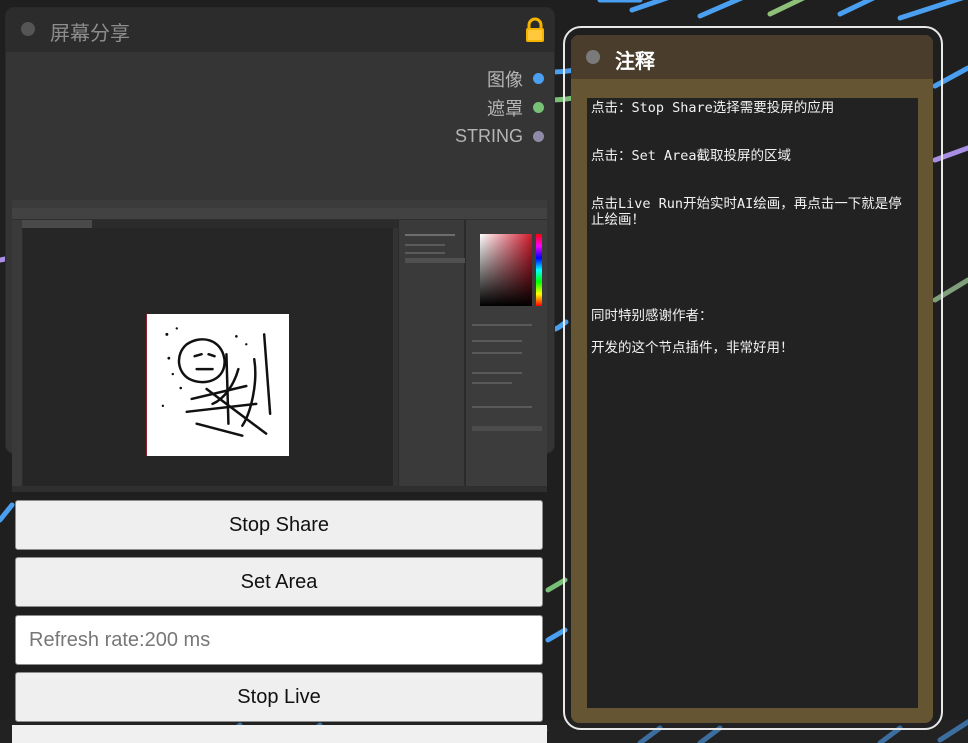  I want to click on set-area-button: Set Area, so click(279, 582).